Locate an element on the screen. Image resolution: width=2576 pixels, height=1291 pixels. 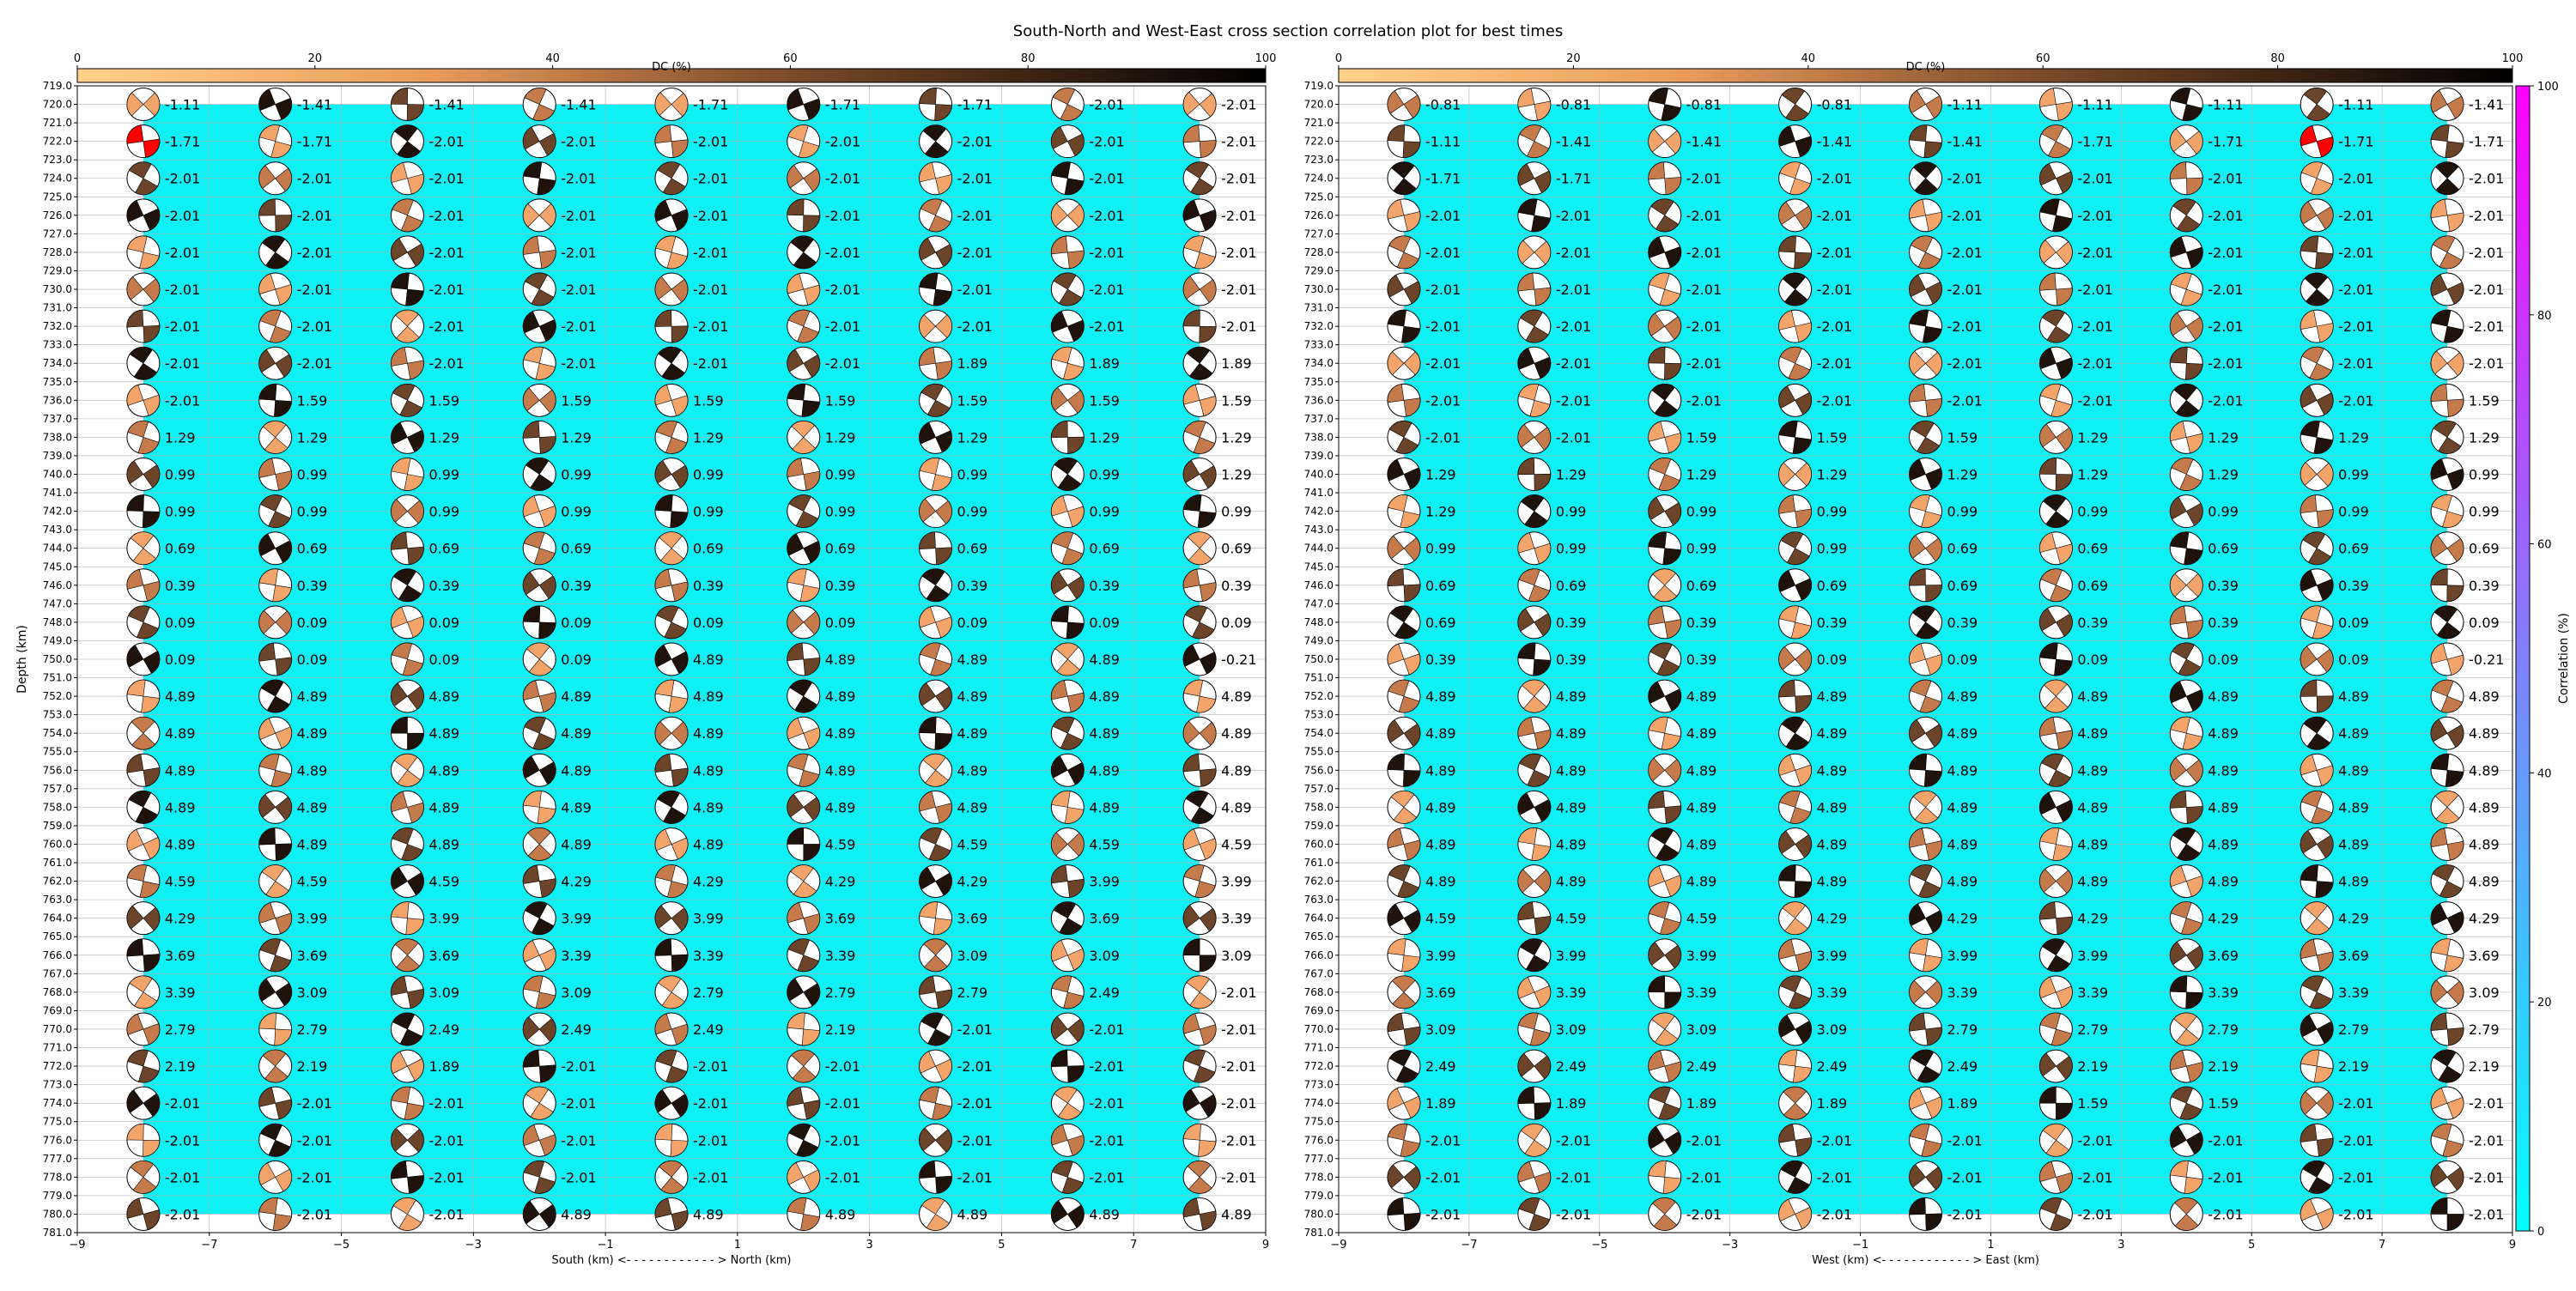
beachball-label: 2.19 is located at coordinates (180, 1067).